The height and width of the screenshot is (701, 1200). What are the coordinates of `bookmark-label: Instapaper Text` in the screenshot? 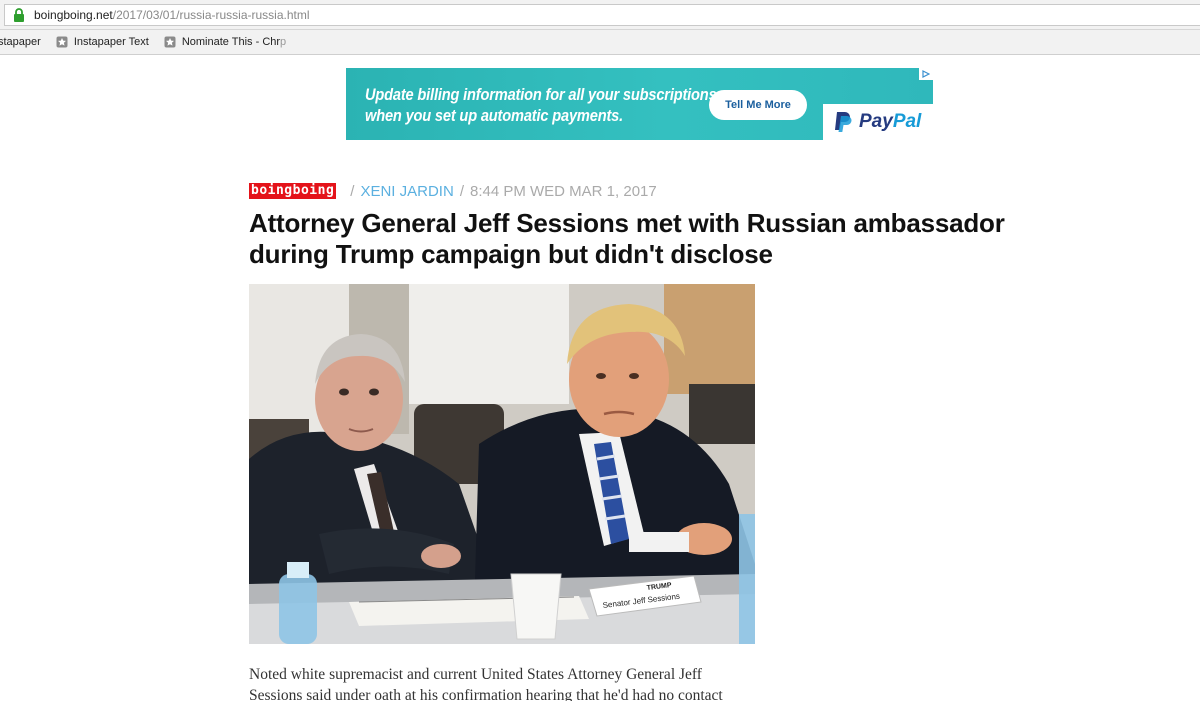 It's located at (111, 42).